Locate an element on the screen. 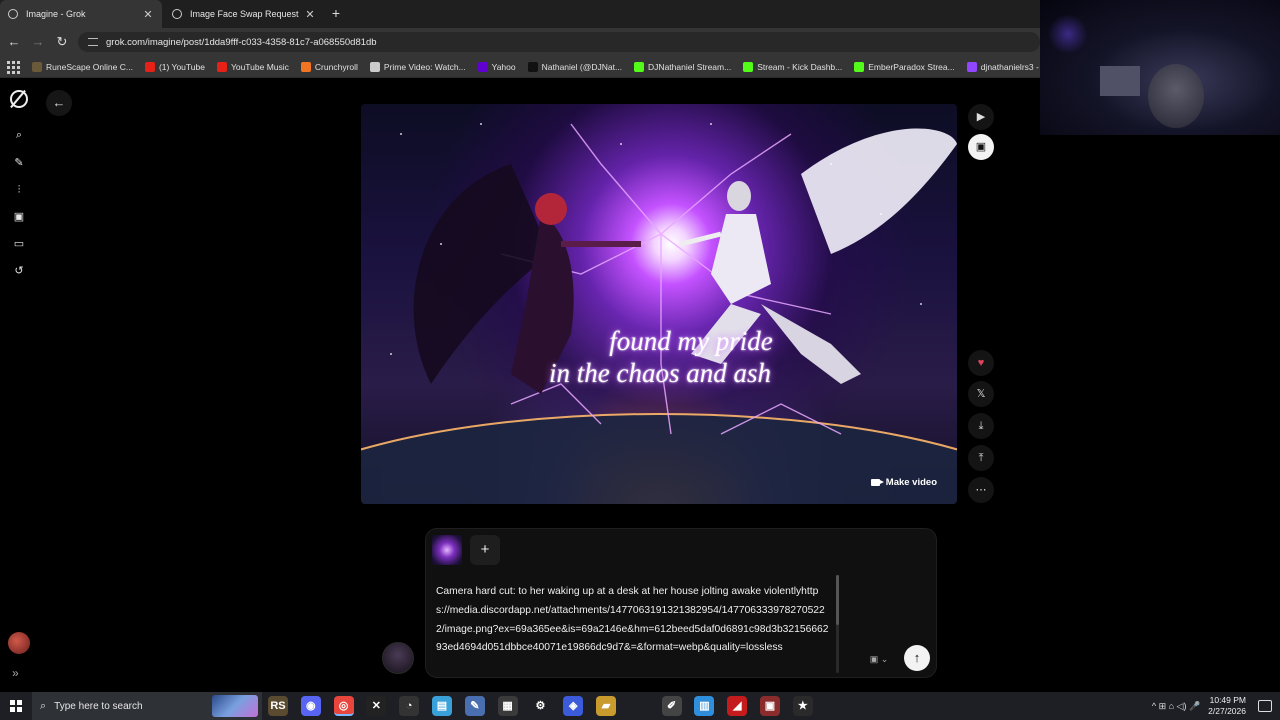 The height and width of the screenshot is (720, 1280). image-caption-line1: found my pride is located at coordinates (691, 341).